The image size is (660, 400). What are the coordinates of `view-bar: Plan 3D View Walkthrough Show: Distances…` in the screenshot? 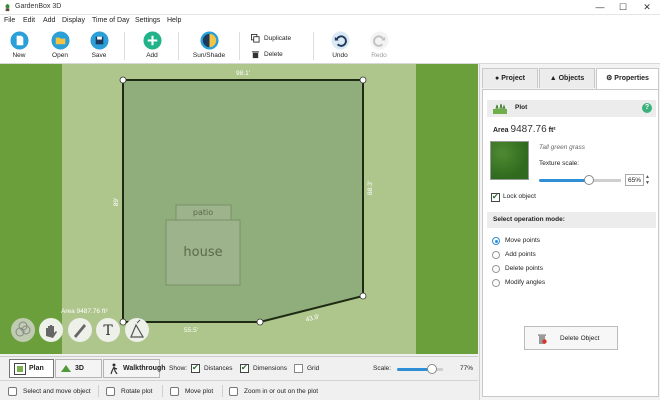 It's located at (239, 373).